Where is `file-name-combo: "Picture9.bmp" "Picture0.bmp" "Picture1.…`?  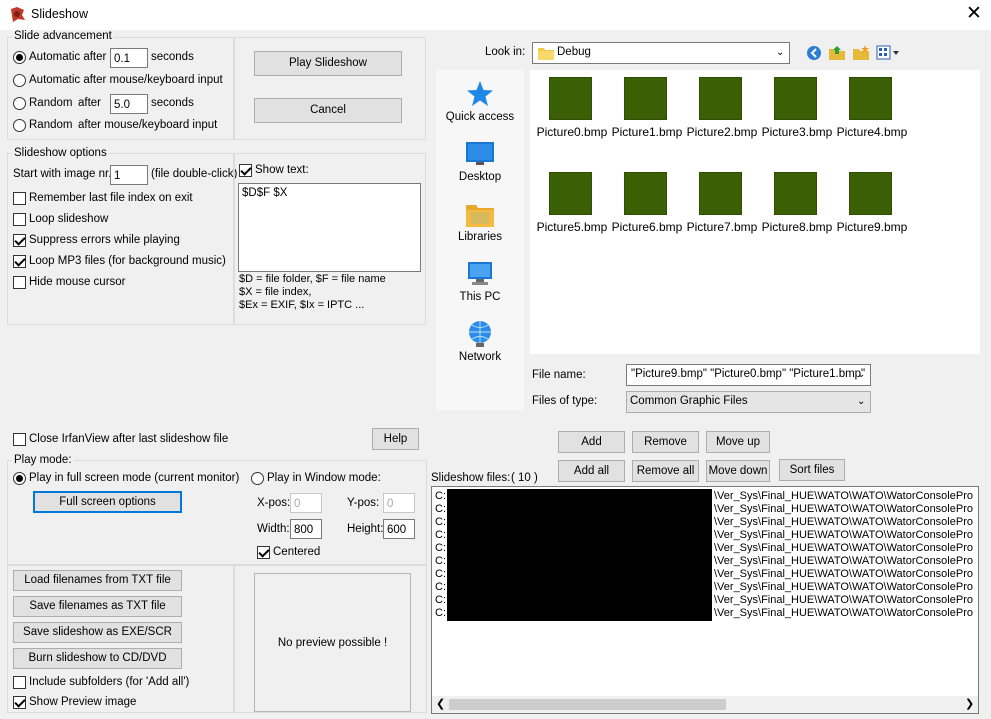
file-name-combo: "Picture9.bmp" "Picture0.bmp" "Picture1.… is located at coordinates (748, 375).